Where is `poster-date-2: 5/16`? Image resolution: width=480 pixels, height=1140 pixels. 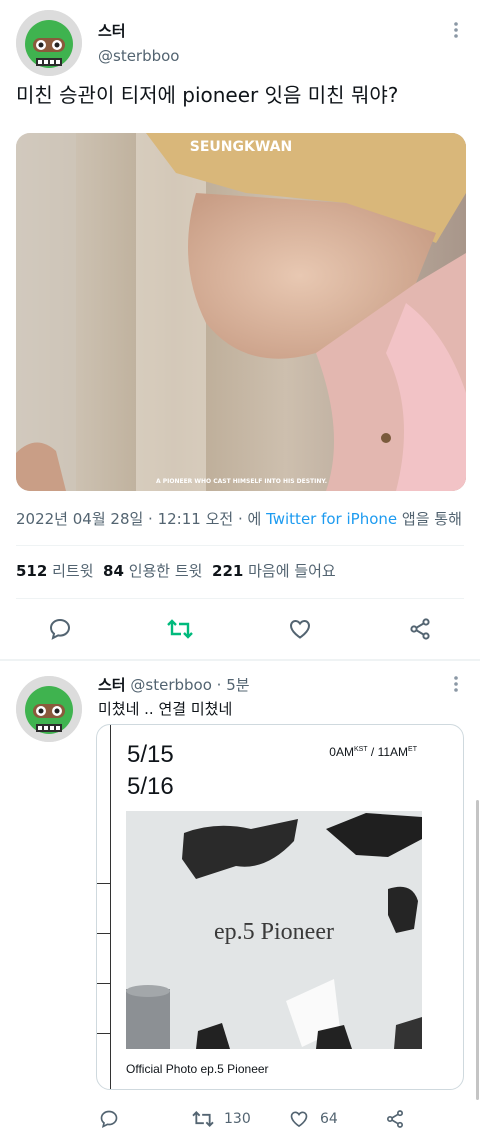 poster-date-2: 5/16 is located at coordinates (150, 786).